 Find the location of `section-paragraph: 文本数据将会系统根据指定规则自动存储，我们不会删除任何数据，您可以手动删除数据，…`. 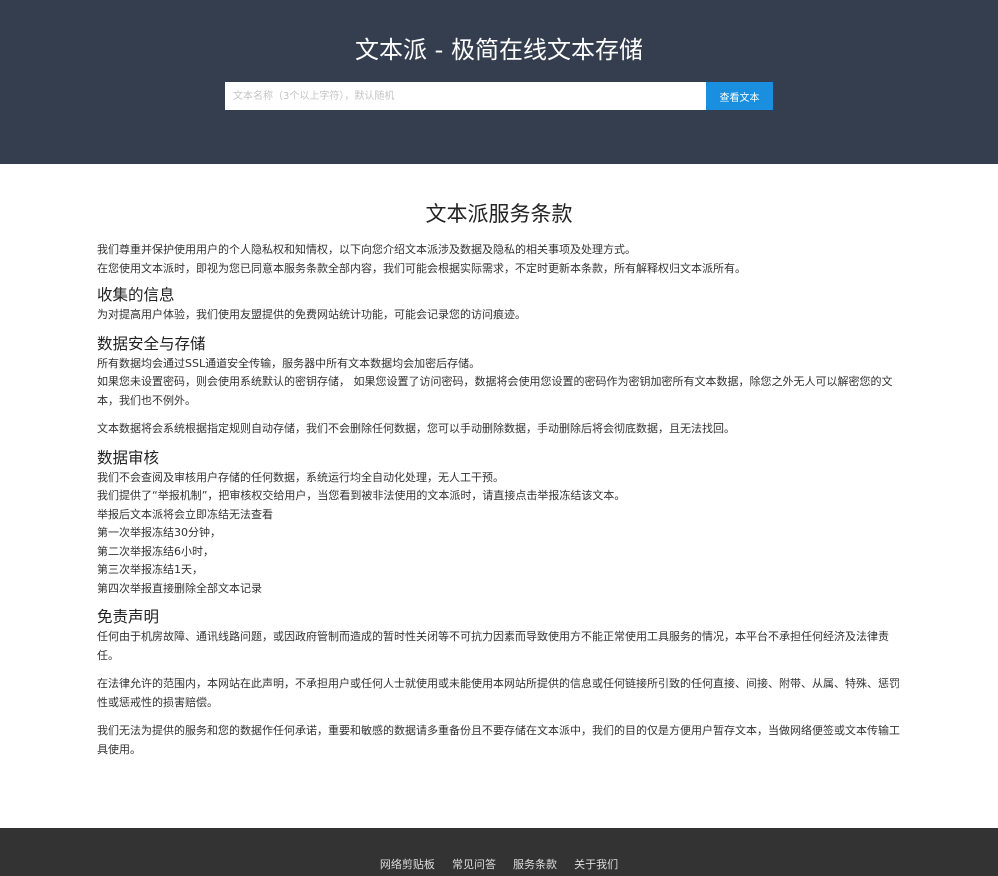

section-paragraph: 文本数据将会系统根据指定规则自动存储，我们不会删除任何数据，您可以手动删除数据，… is located at coordinates (416, 428).